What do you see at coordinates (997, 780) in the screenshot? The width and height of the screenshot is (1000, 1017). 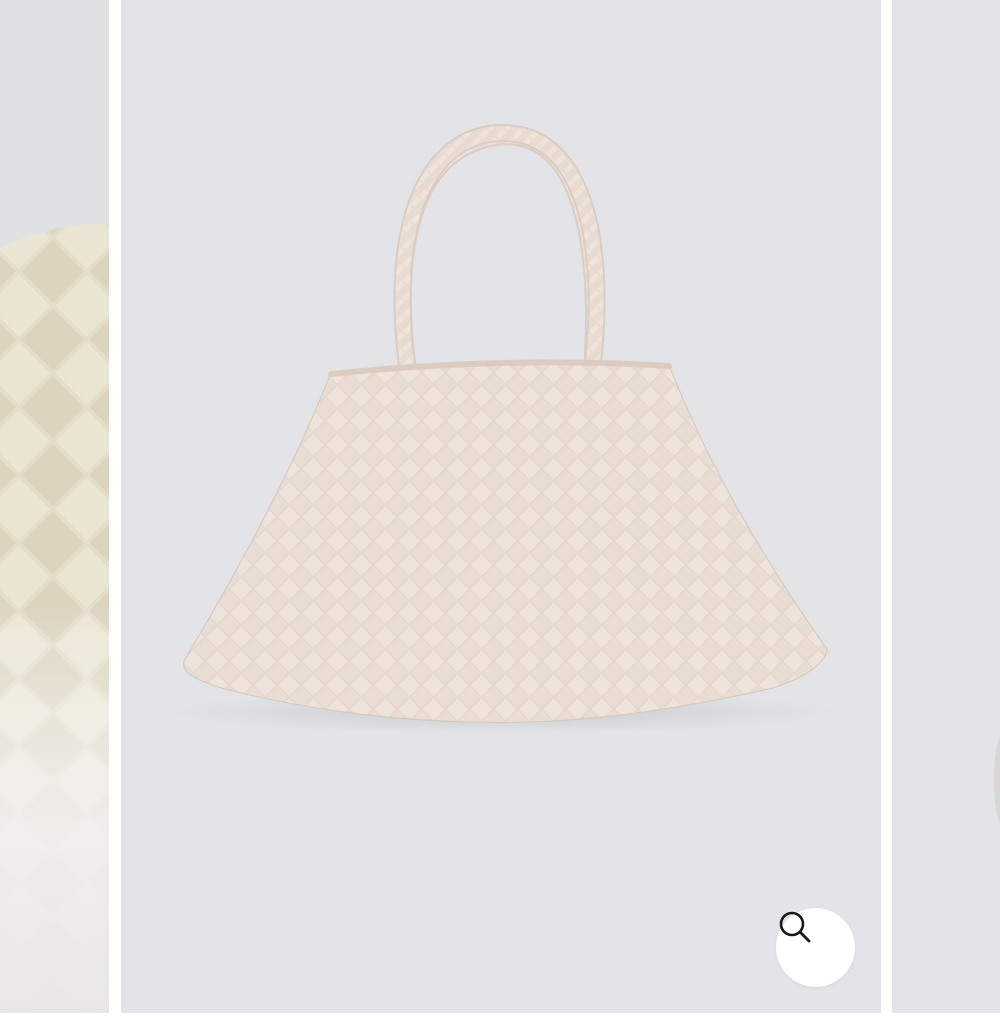 I see `woven-bag-next-image` at bounding box center [997, 780].